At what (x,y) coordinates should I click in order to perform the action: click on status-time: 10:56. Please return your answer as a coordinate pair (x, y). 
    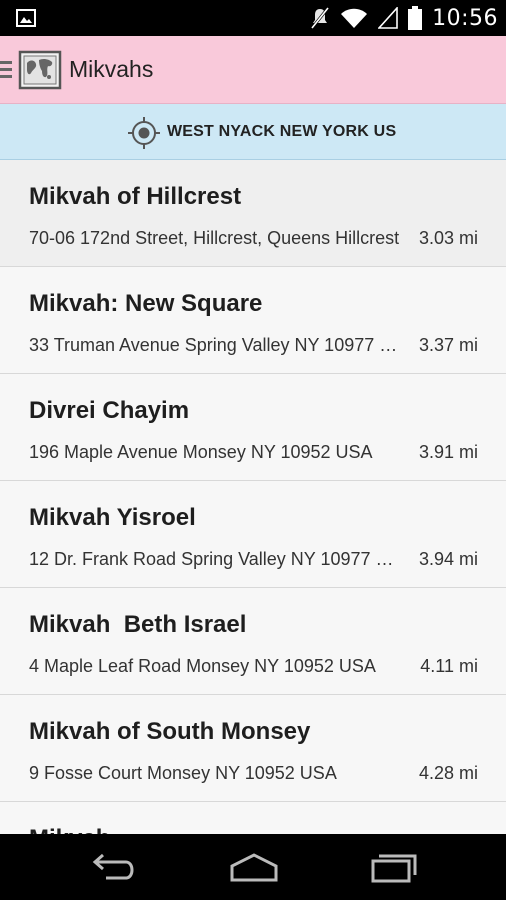
    Looking at the image, I should click on (465, 18).